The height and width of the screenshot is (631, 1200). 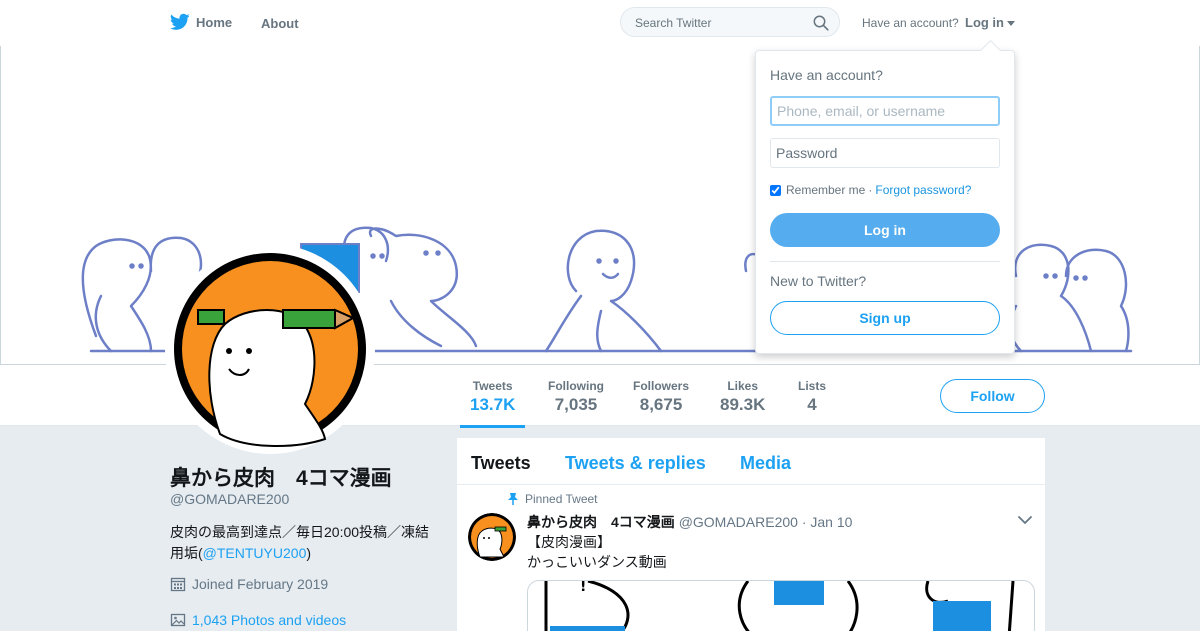 I want to click on new-to-twitter-text: New to Twitter?, so click(x=818, y=281).